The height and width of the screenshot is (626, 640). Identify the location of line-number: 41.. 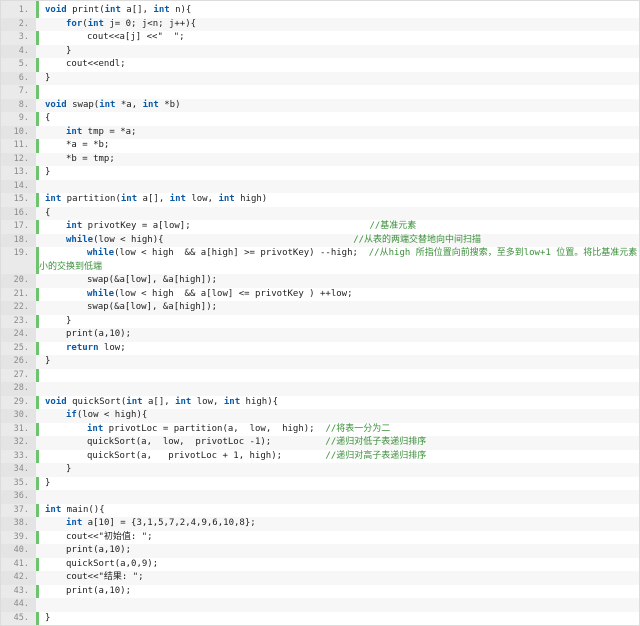
(21, 563).